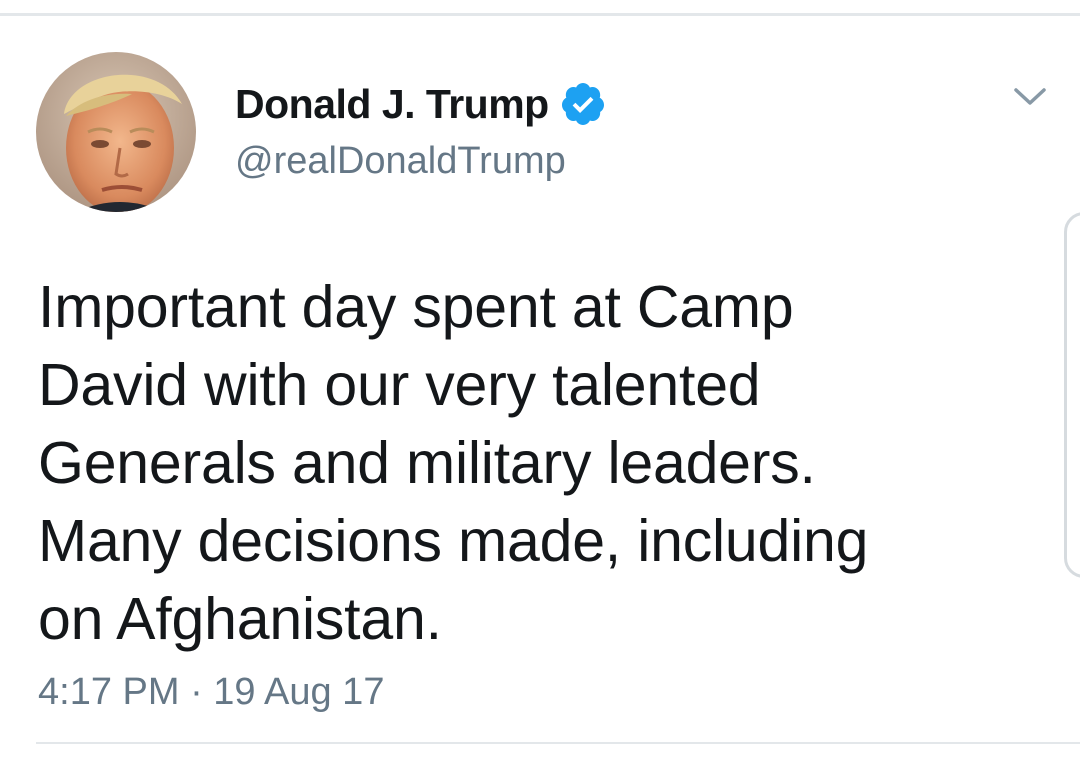  I want to click on author-name-row: Donald J. Trump, so click(421, 104).